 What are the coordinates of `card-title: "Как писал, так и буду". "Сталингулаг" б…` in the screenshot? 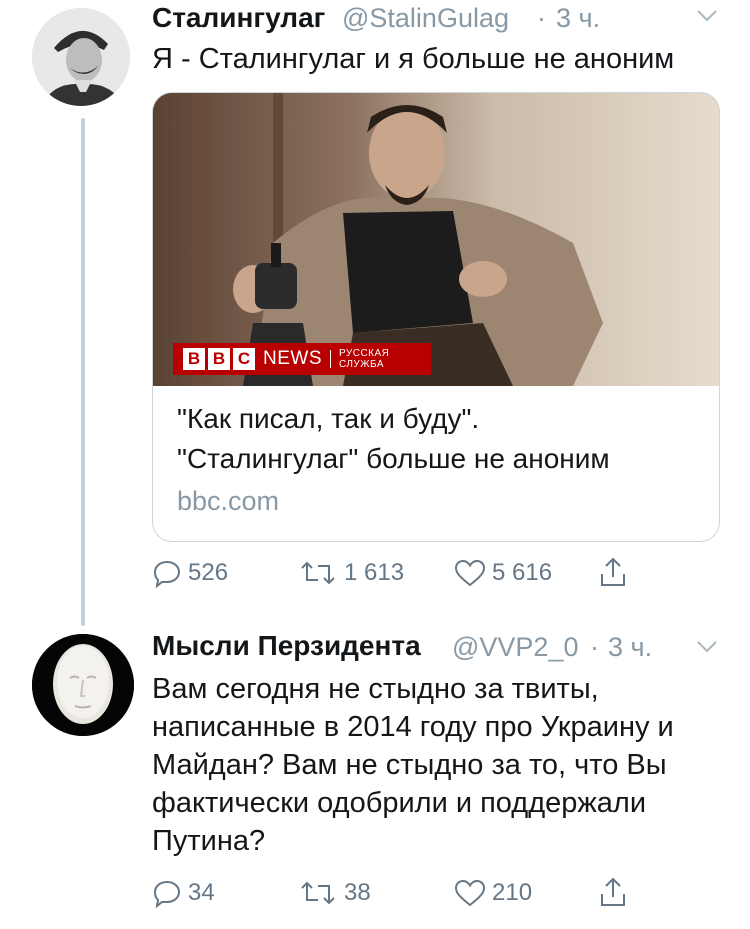 It's located at (393, 439).